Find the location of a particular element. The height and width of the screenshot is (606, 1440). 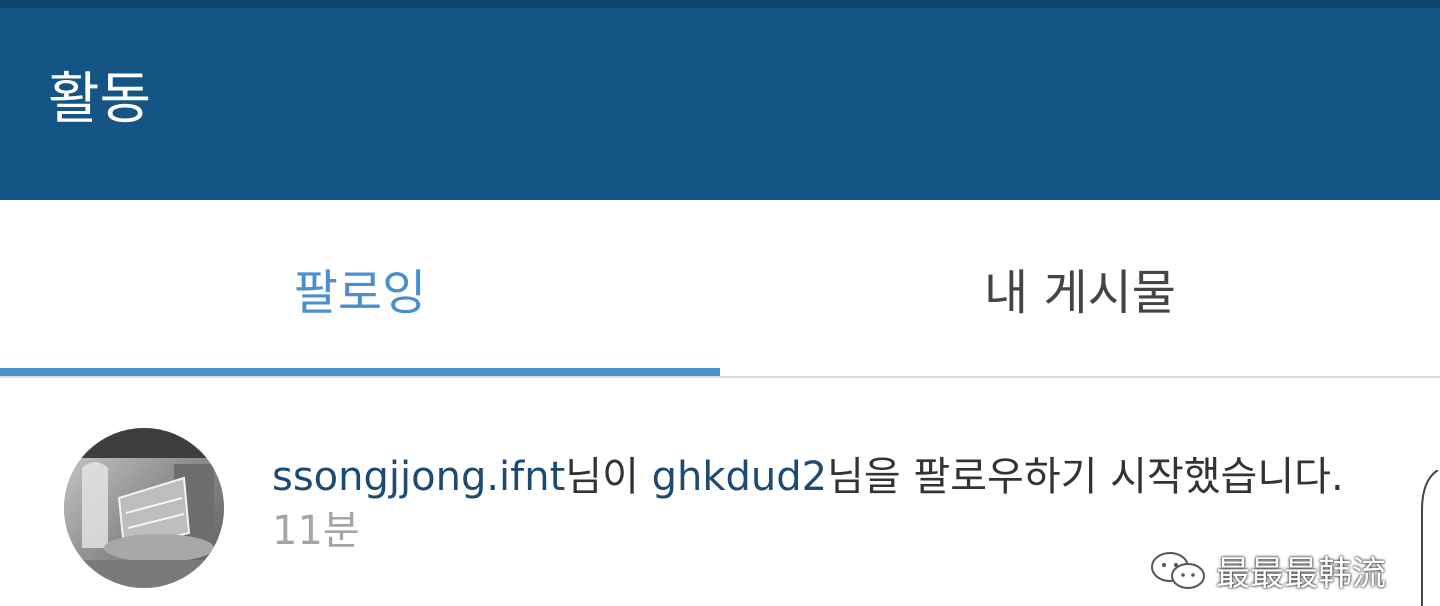

activity-text-part: 님을 팔로우하기 시작했습니다. is located at coordinates (1085, 477).